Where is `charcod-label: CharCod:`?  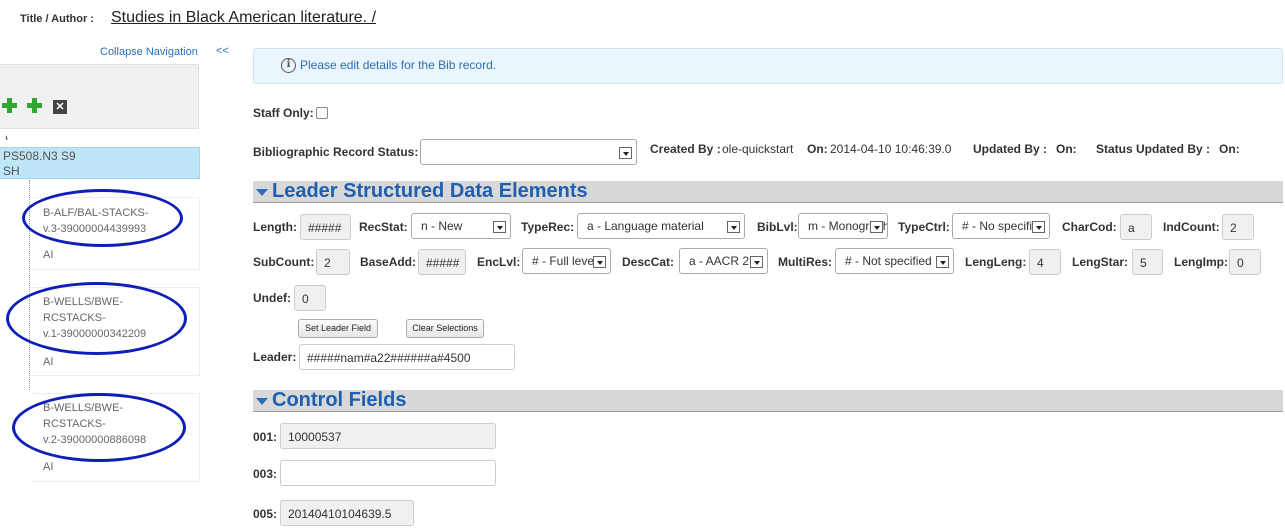 charcod-label: CharCod: is located at coordinates (1089, 227).